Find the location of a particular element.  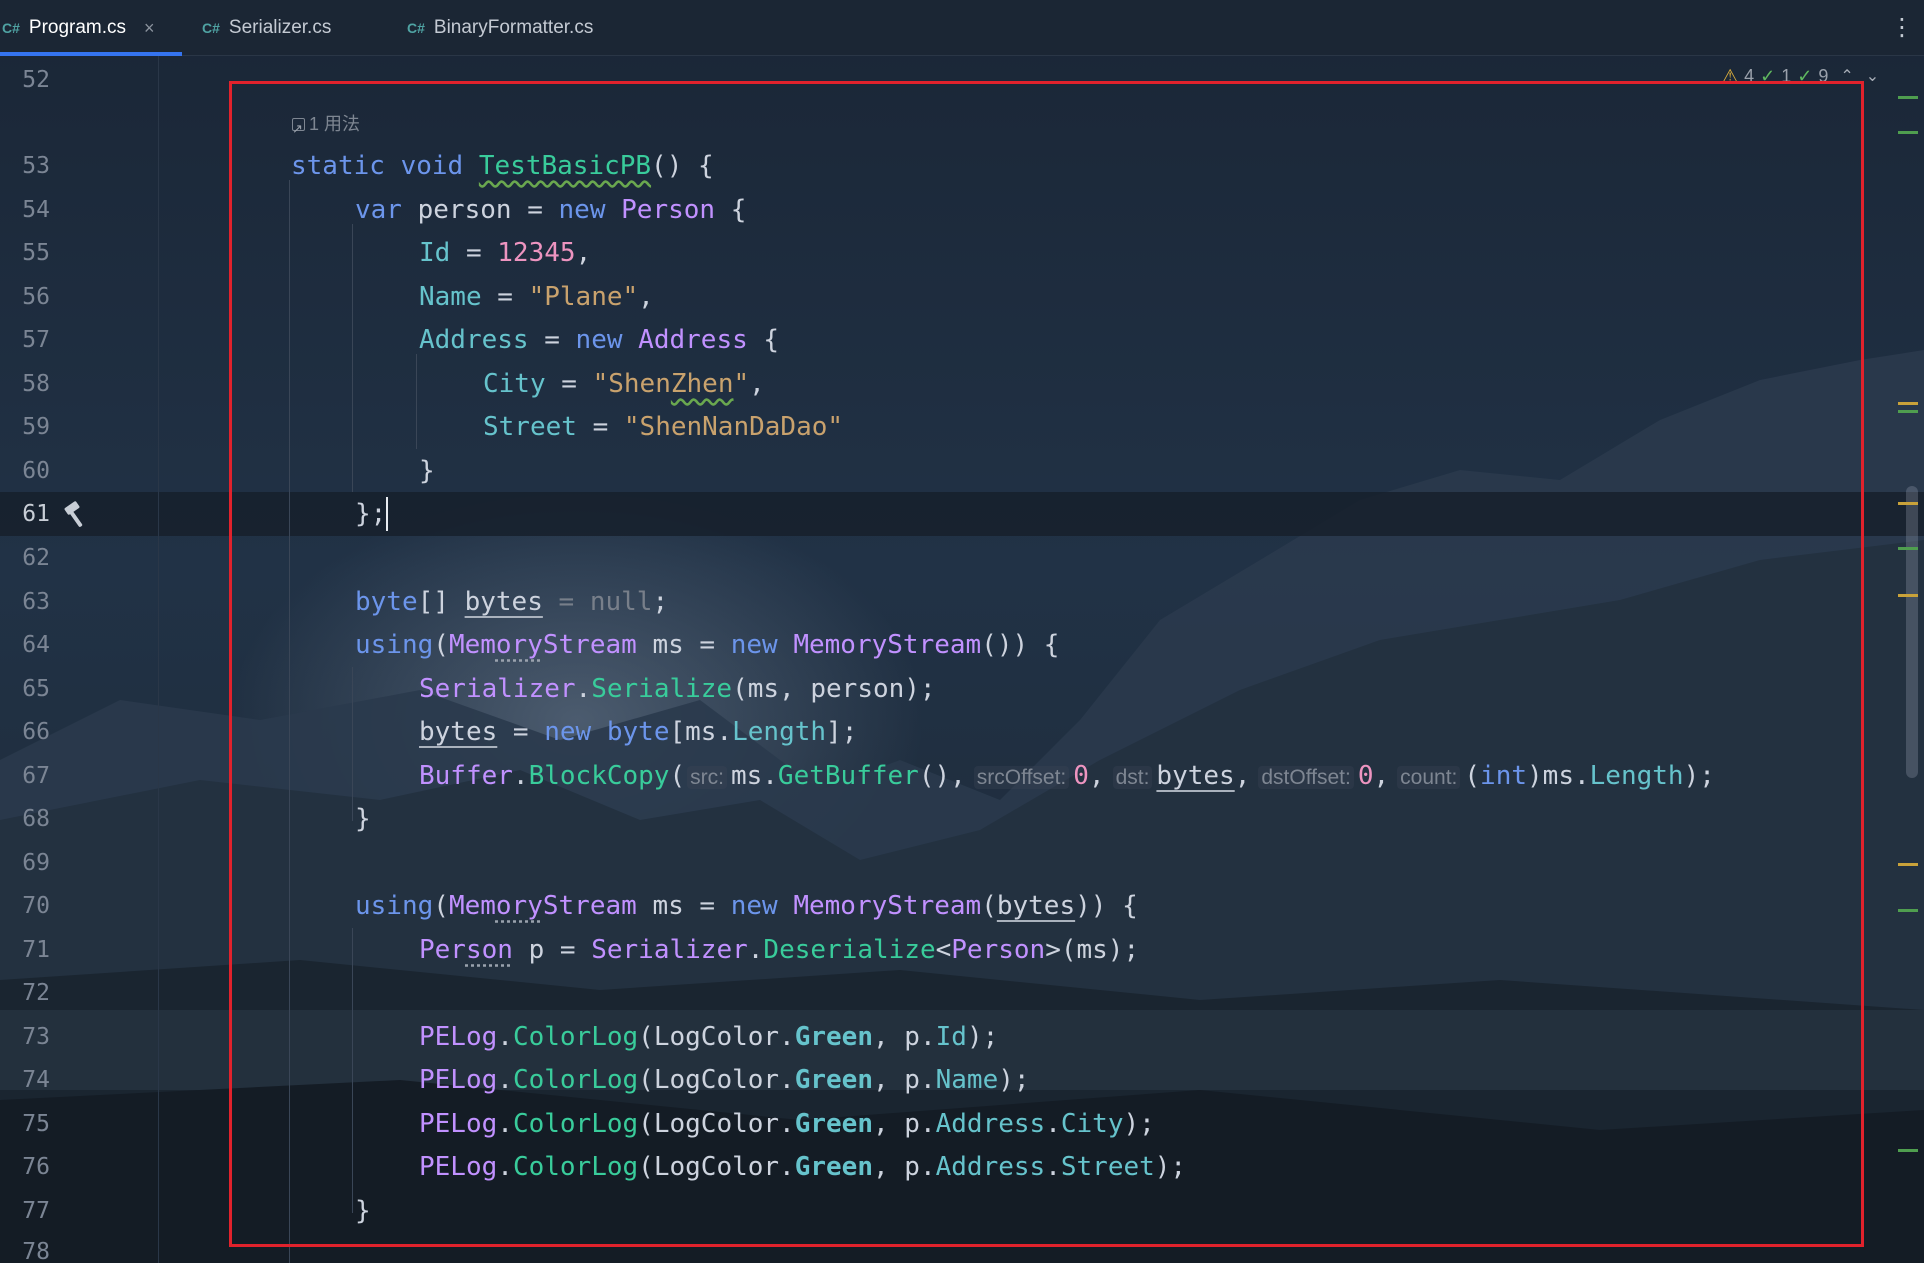

line-number: 60 is located at coordinates (25, 471).